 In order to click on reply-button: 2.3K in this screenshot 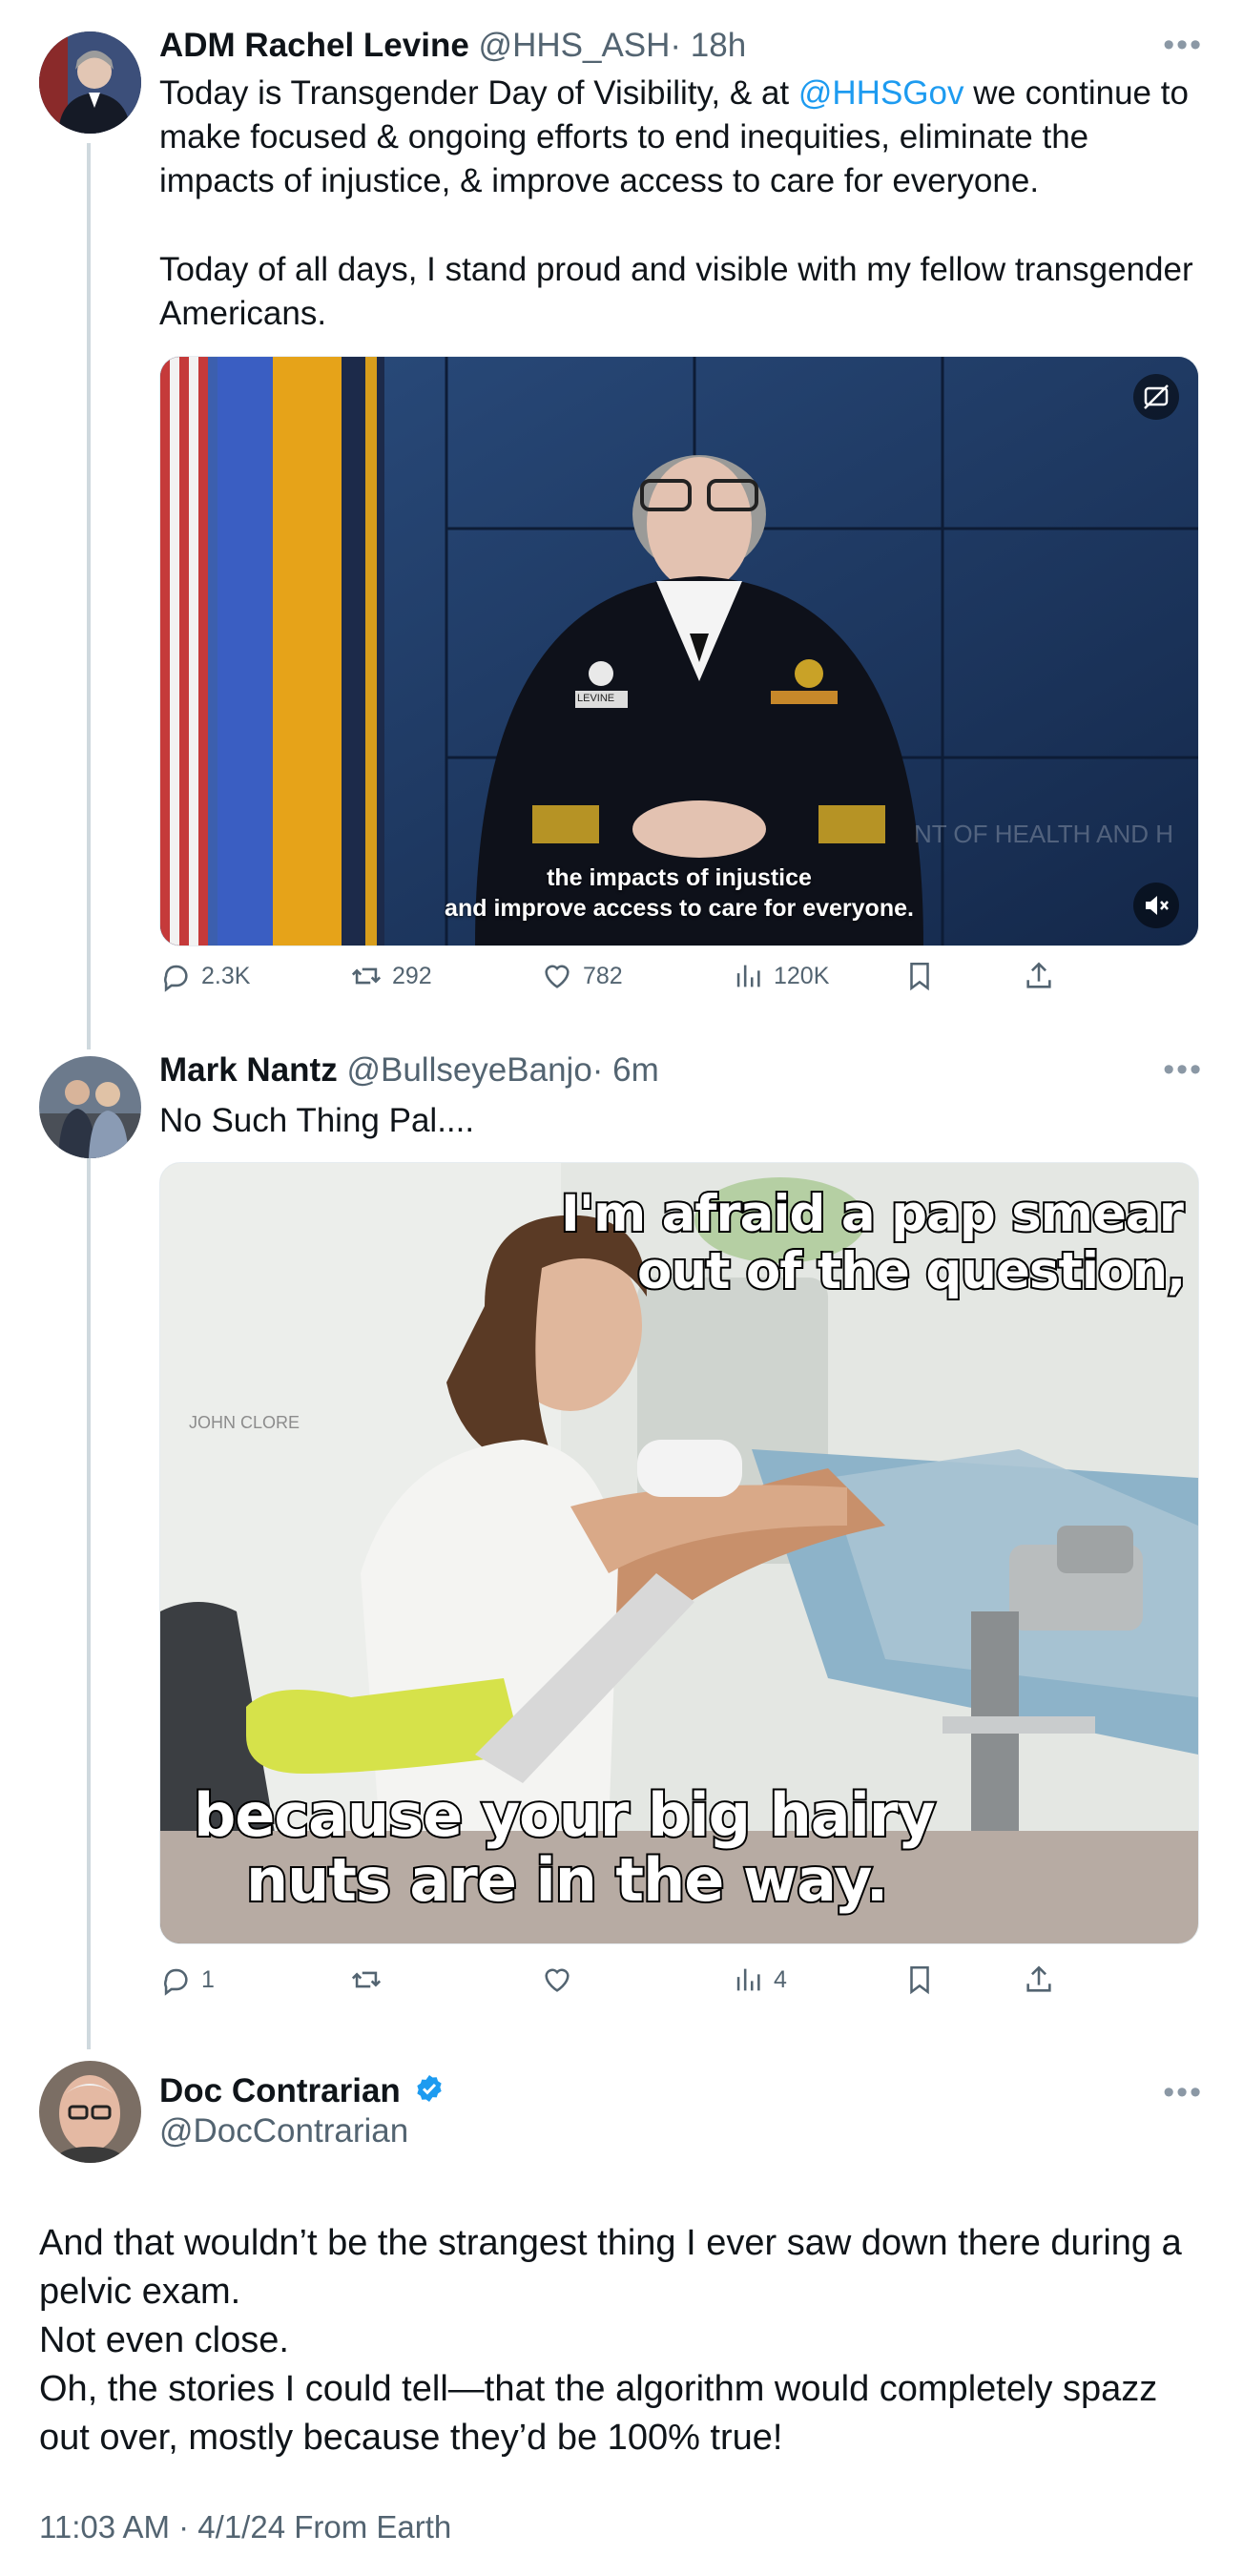, I will do `click(204, 976)`.